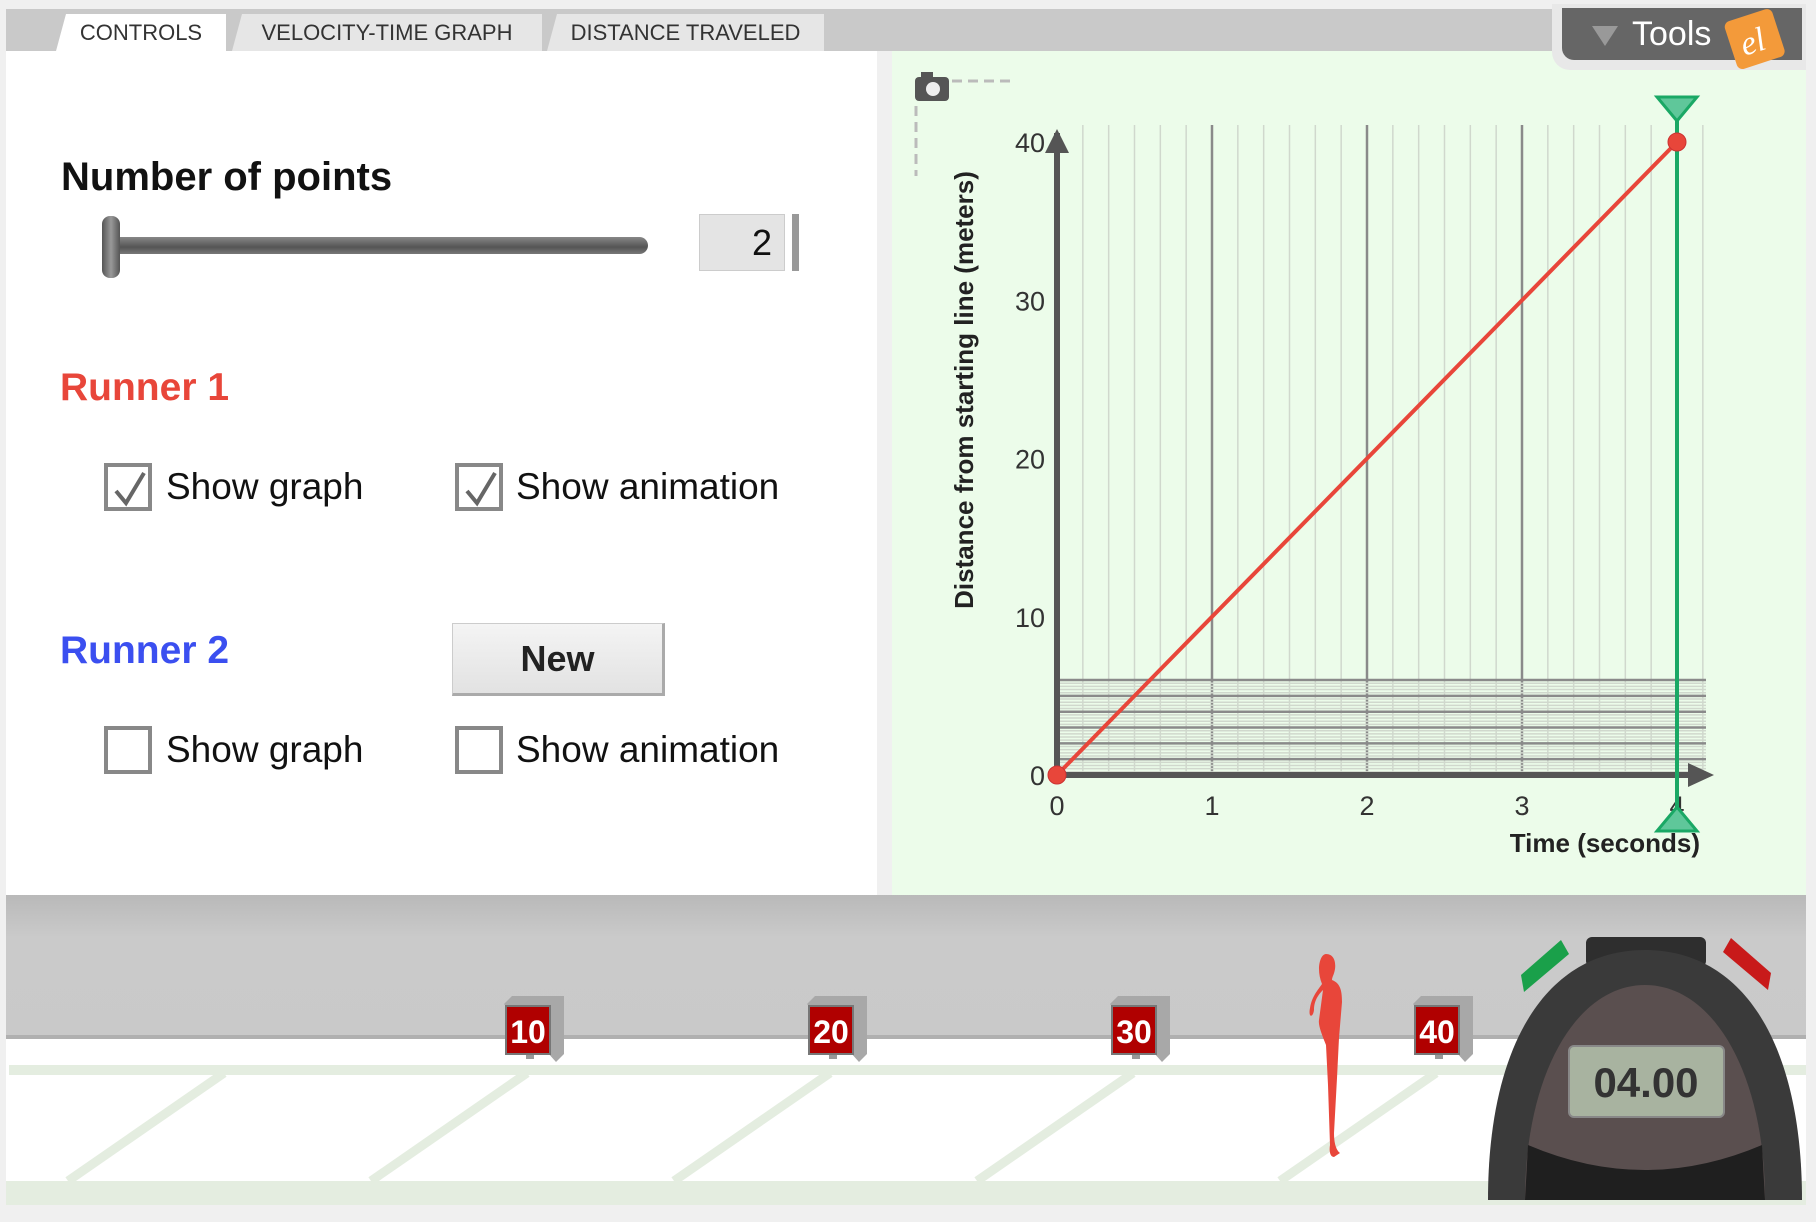 The image size is (1816, 1222). I want to click on number-of-points-label: Number of points, so click(227, 177).